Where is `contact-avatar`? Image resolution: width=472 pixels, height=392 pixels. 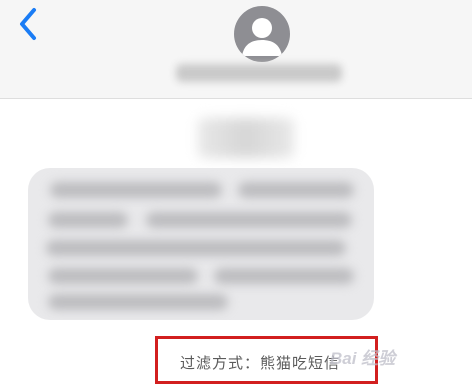 contact-avatar is located at coordinates (262, 34).